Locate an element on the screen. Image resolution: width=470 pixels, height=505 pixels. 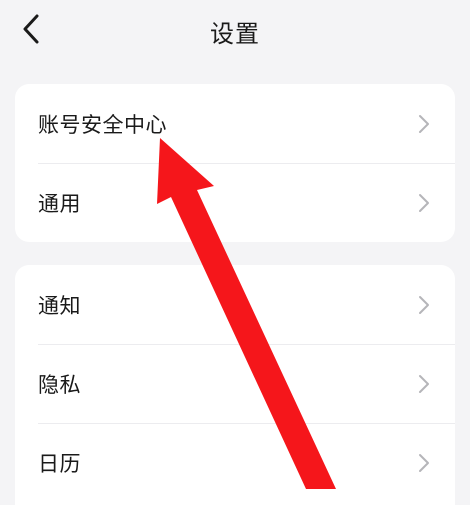
page-title: 设置 is located at coordinates (235, 34).